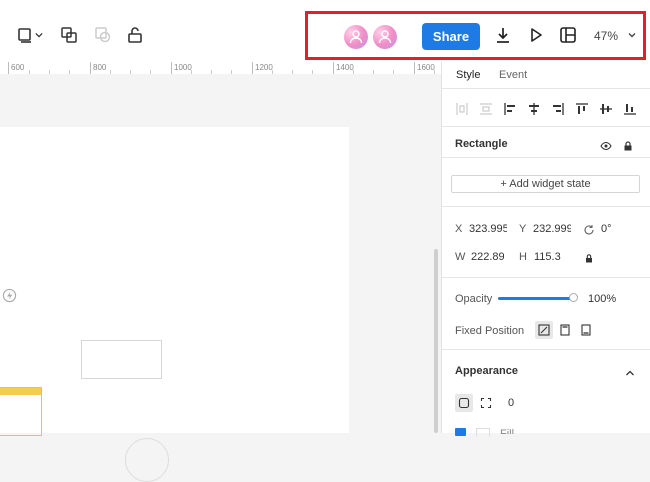 This screenshot has height=482, width=650. I want to click on mask-icon, so click(103, 35).